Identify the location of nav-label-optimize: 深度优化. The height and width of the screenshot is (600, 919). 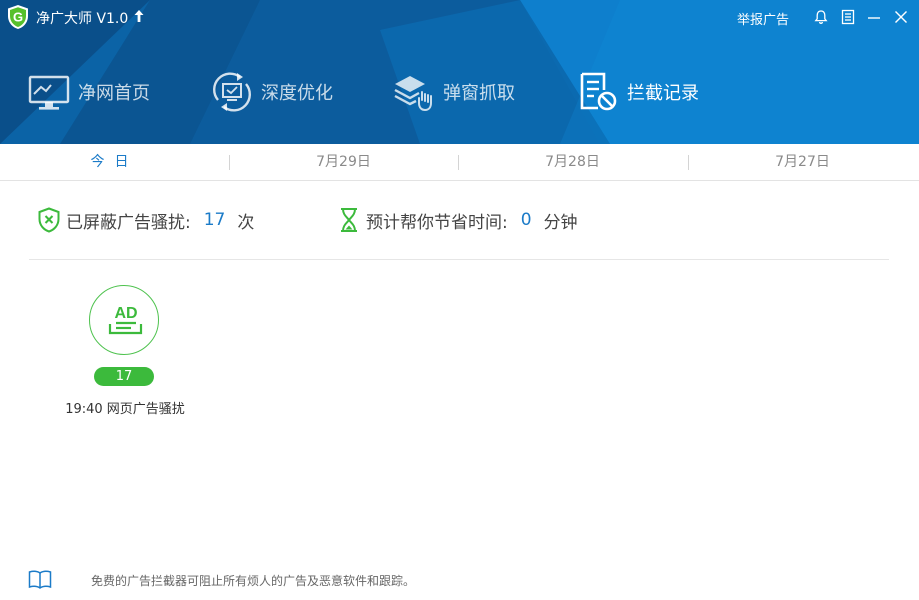
(297, 93).